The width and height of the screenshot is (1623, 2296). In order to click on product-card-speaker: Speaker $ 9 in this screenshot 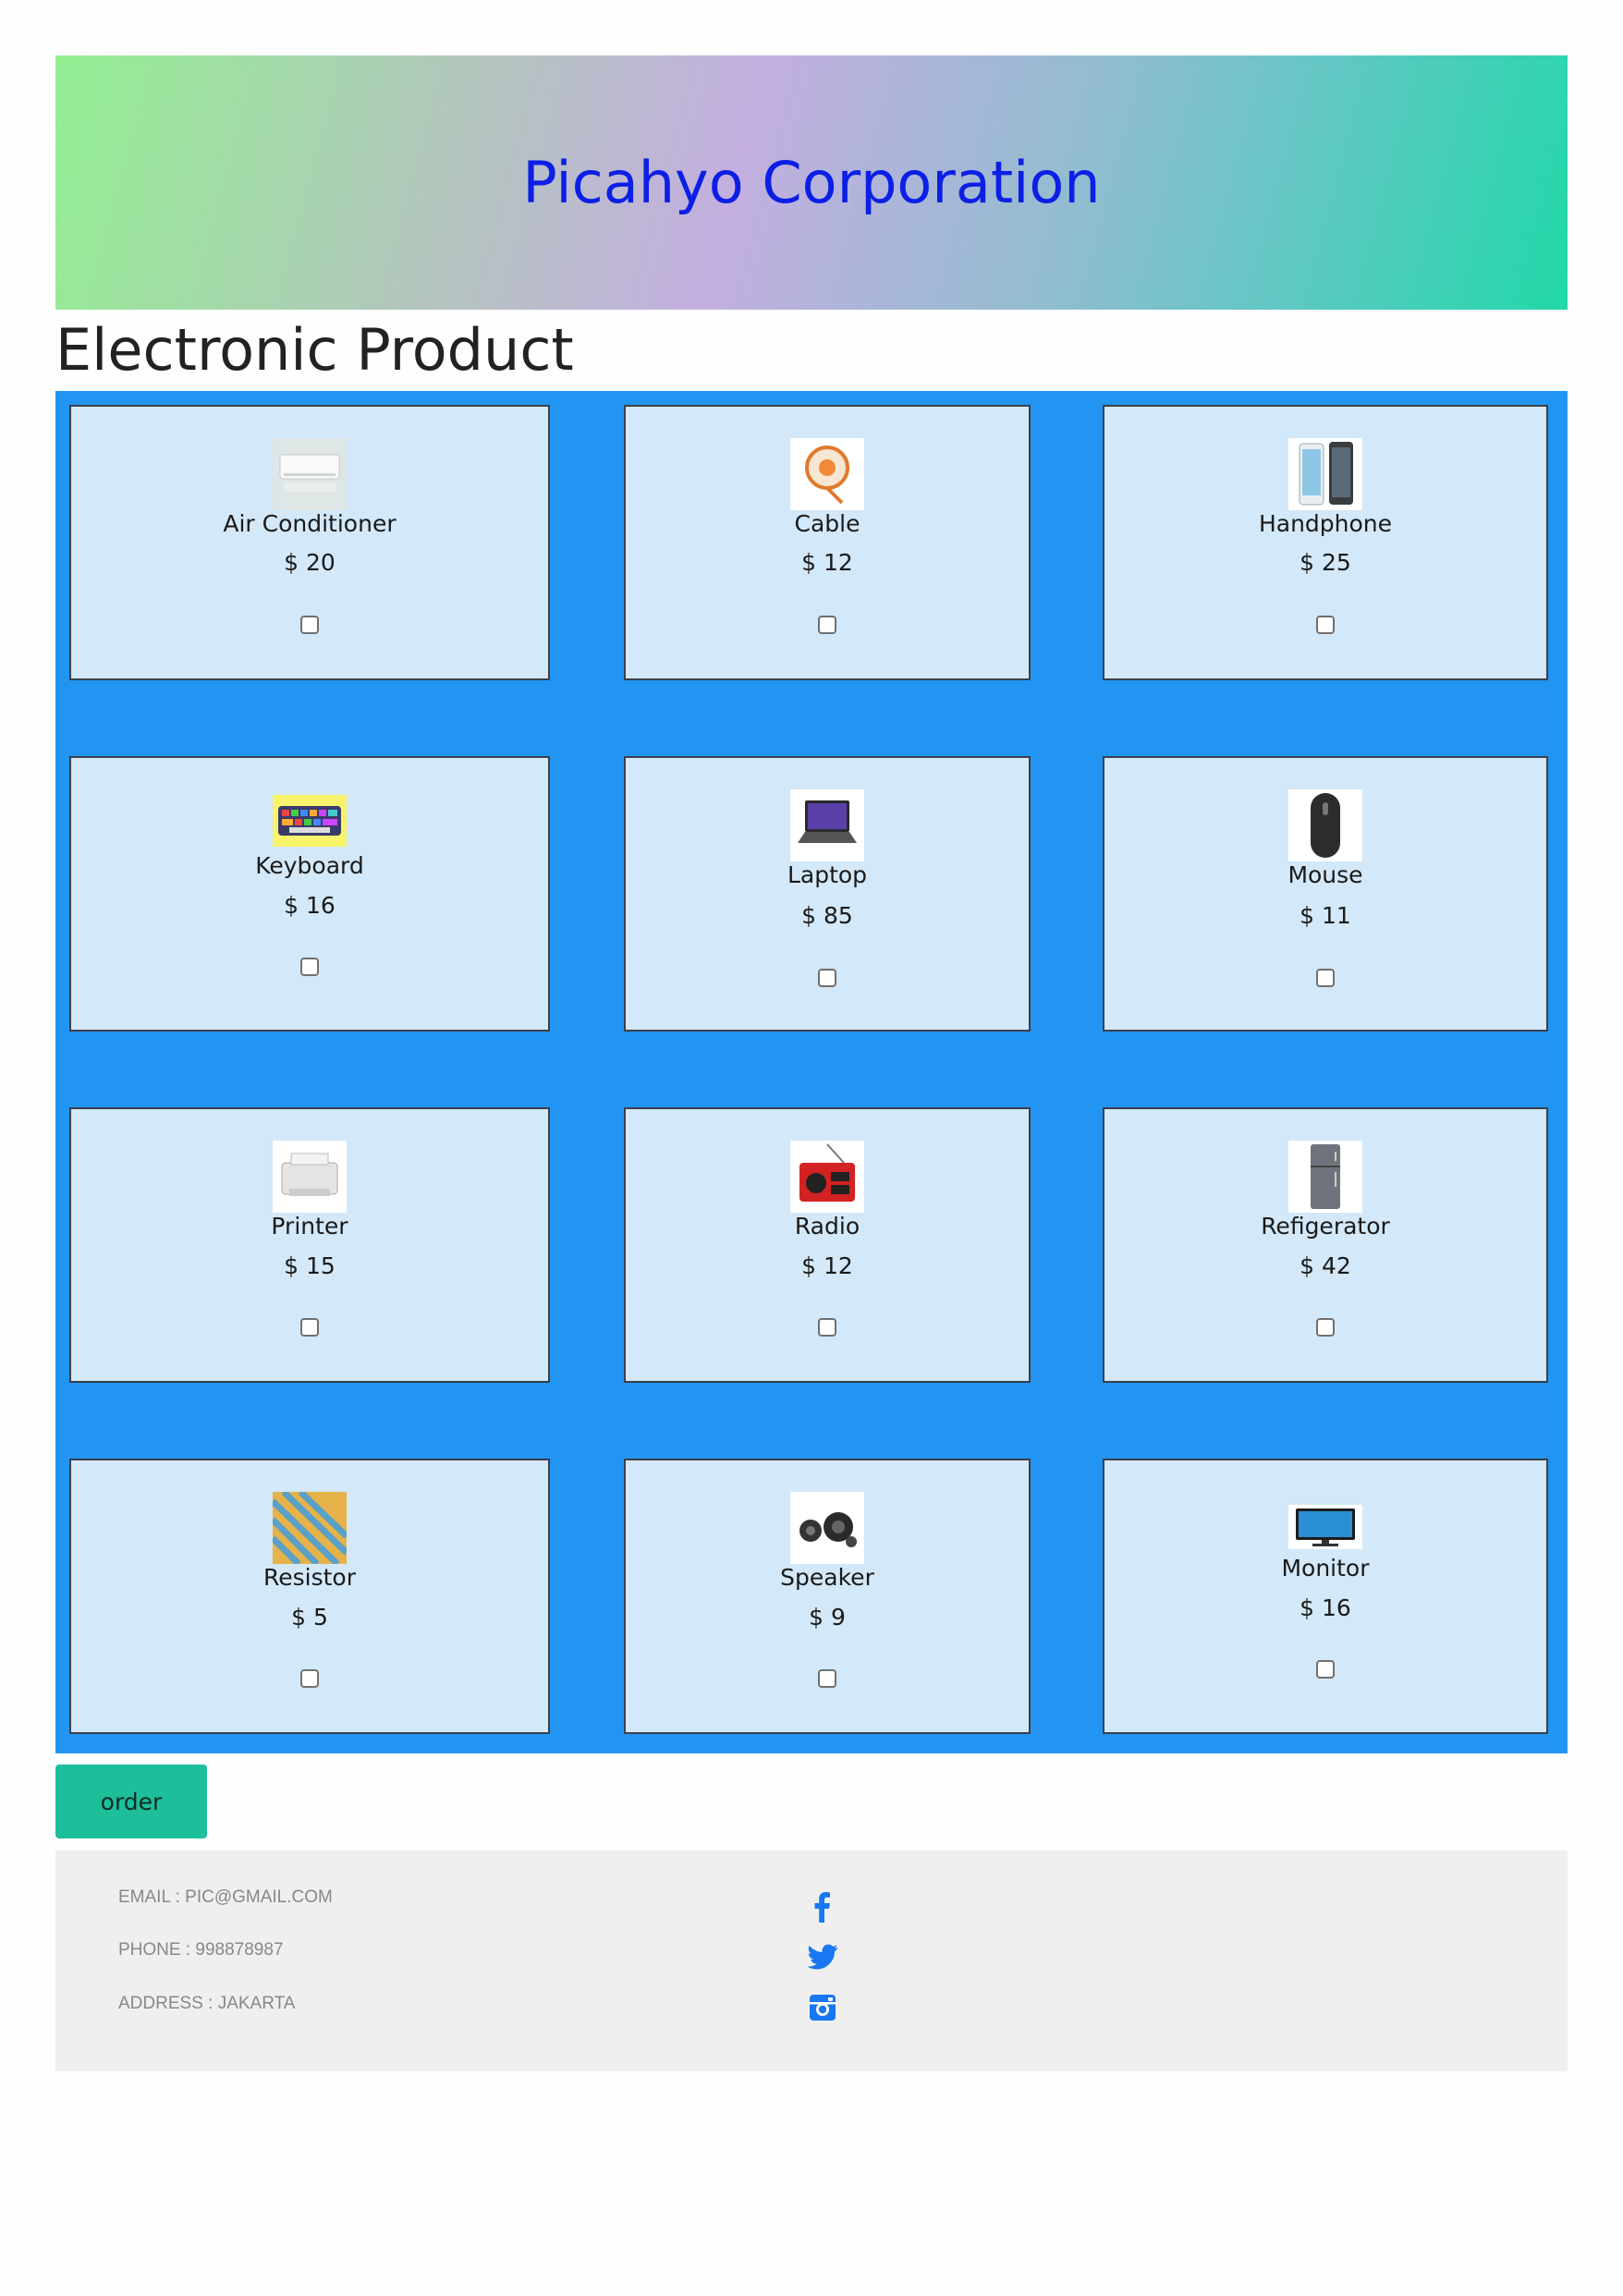, I will do `click(827, 1597)`.